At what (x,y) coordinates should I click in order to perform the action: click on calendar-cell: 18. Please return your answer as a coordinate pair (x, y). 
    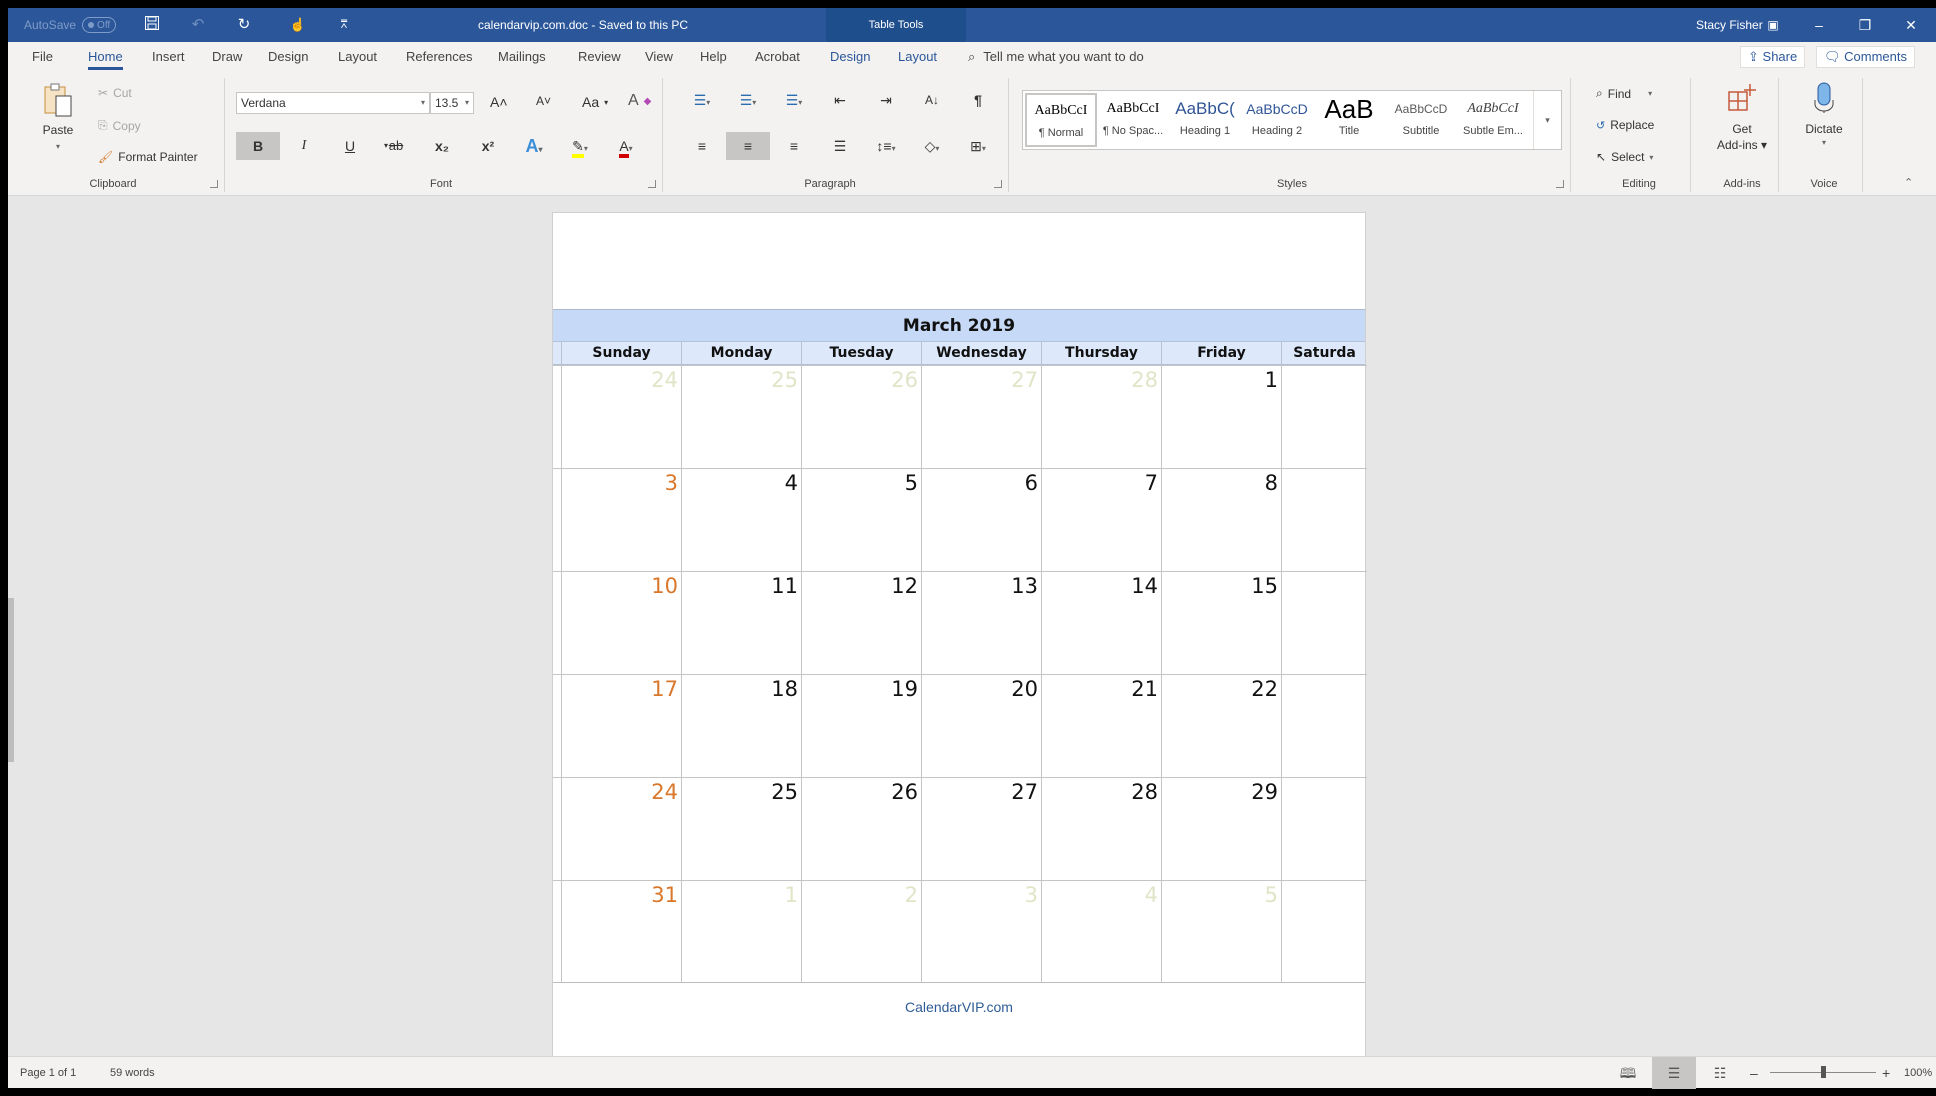
    Looking at the image, I should click on (741, 725).